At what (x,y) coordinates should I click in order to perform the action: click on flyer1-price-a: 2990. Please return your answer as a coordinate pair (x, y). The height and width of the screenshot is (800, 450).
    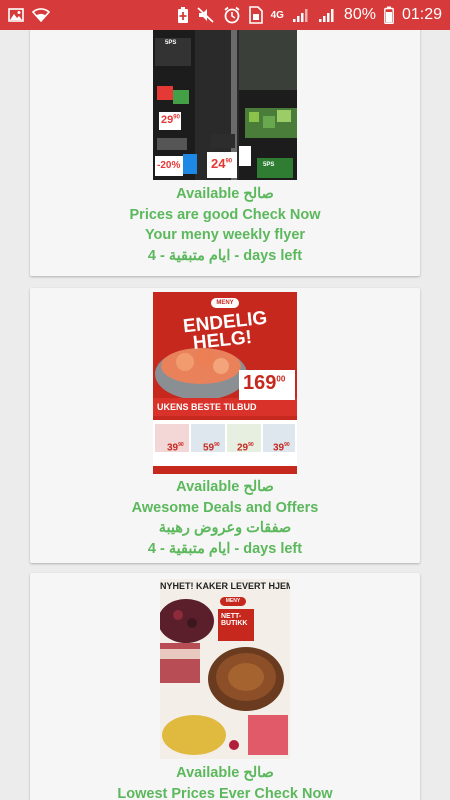
    Looking at the image, I should click on (170, 120).